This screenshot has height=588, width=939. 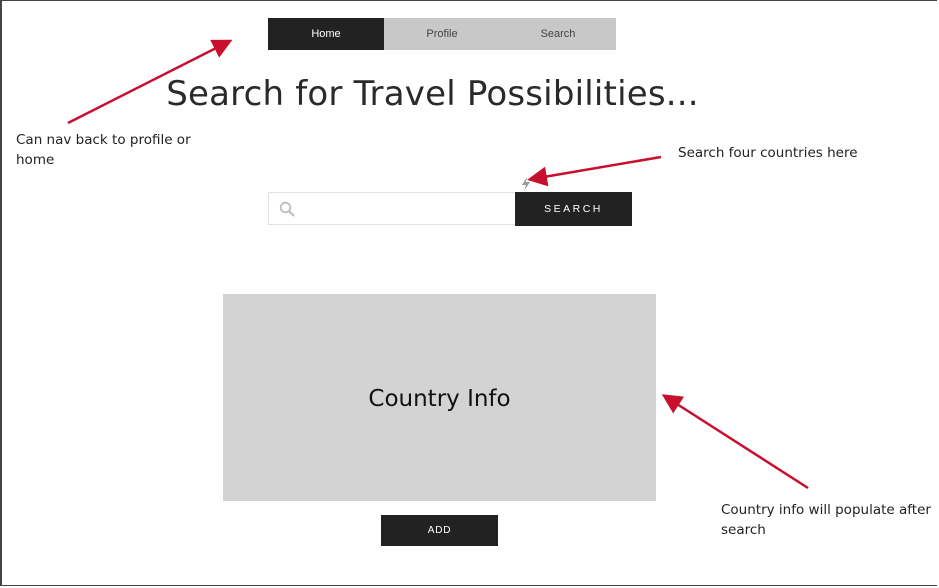 What do you see at coordinates (439, 530) in the screenshot?
I see `add-button: ADD` at bounding box center [439, 530].